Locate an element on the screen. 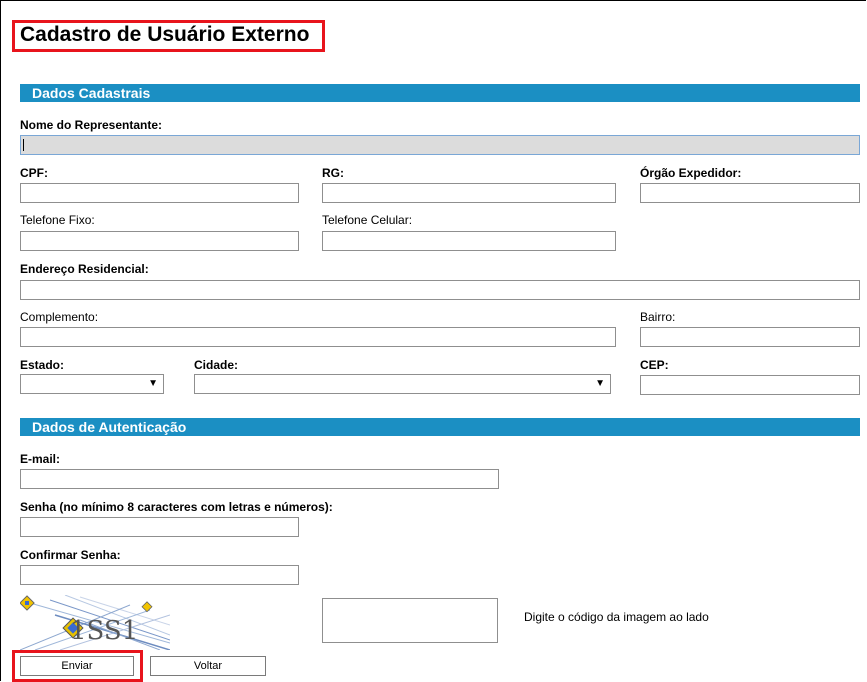 The width and height of the screenshot is (867, 682). cep-input is located at coordinates (750, 385).